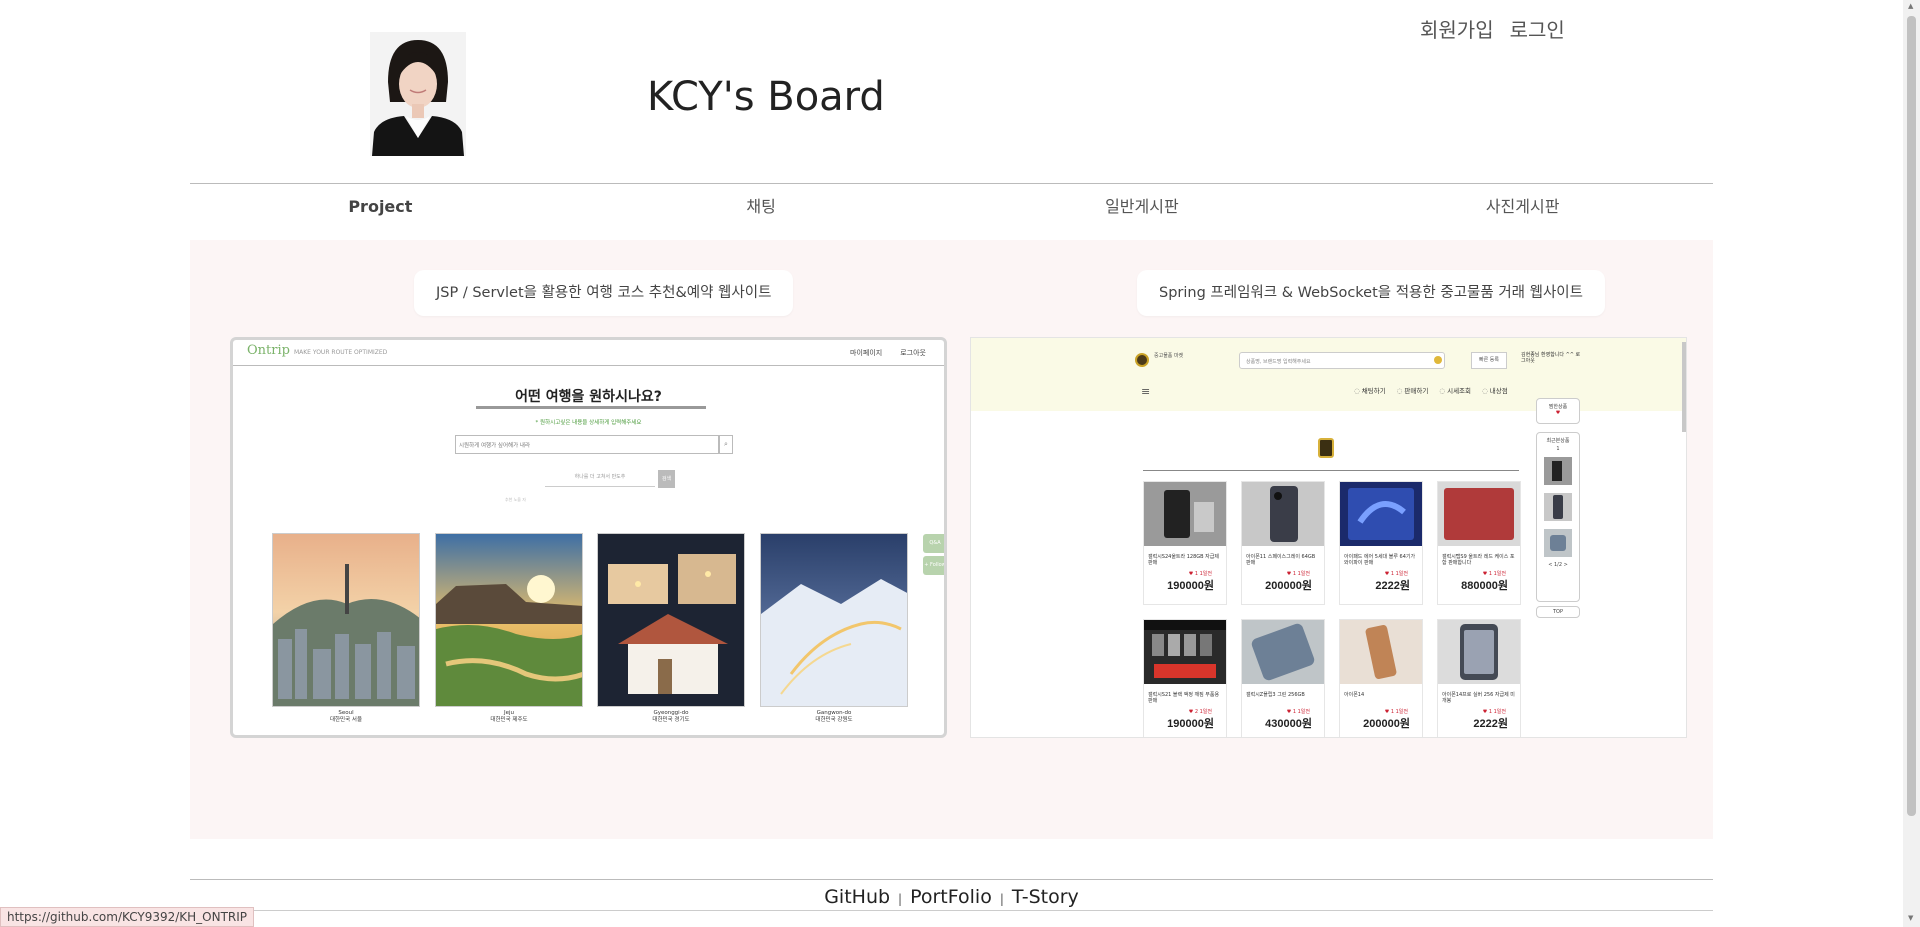  I want to click on product-card: 아이폰14프로 실버 256 자급제 미개봉 ♥ 1 1일전 2222원, so click(1479, 678).